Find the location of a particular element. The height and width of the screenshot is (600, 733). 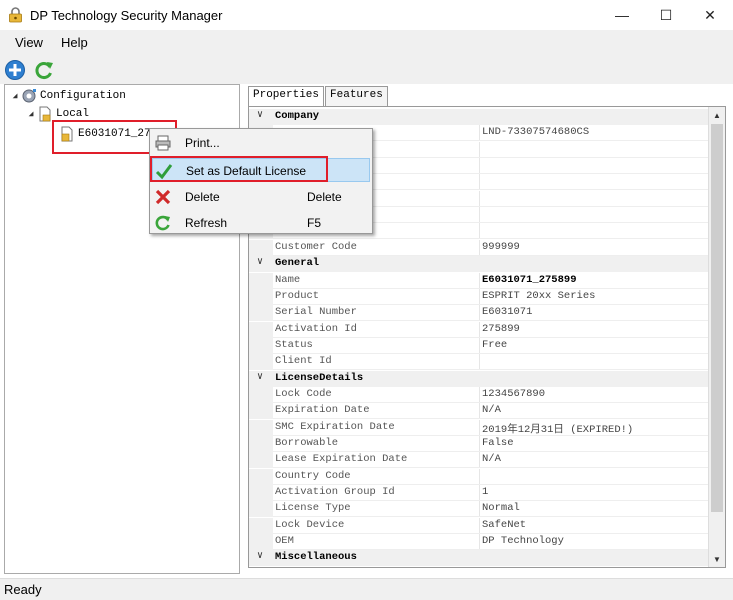

property-value: 2019年12月31日 (EXPIRED!) is located at coordinates (595, 428).